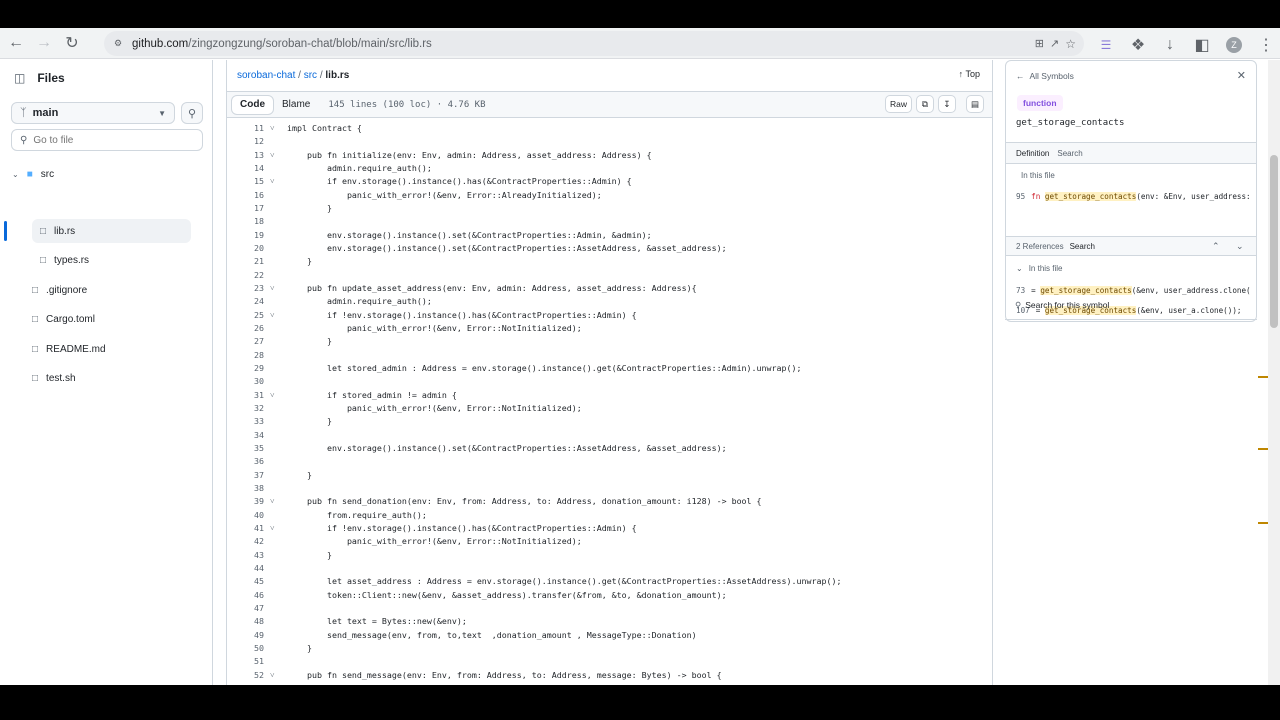  I want to click on collapse-panel-icon: ◫, so click(19, 78).